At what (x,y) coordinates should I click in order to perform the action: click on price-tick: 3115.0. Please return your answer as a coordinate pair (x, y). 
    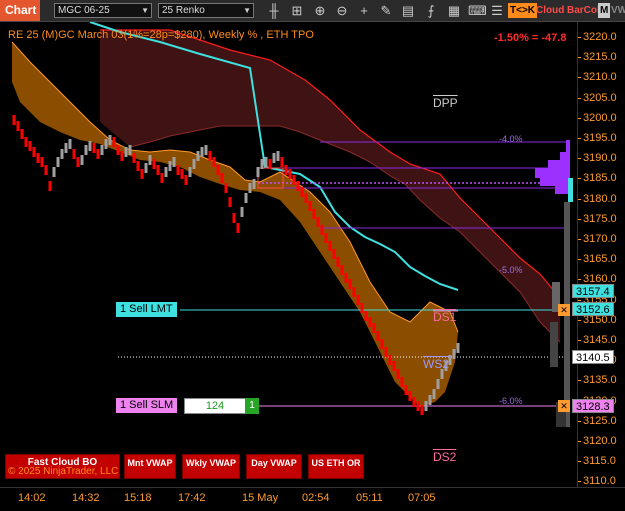
    Looking at the image, I should click on (597, 461).